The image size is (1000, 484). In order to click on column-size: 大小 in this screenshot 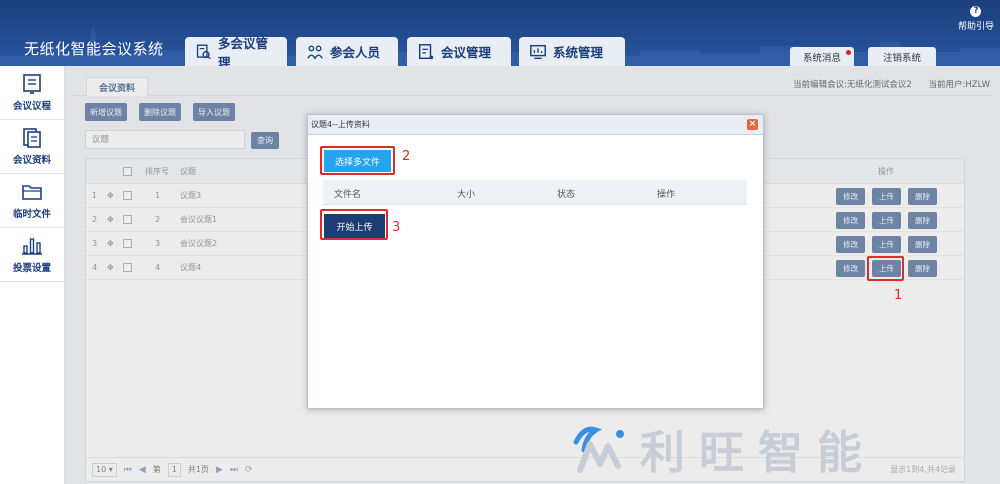, I will do `click(466, 195)`.